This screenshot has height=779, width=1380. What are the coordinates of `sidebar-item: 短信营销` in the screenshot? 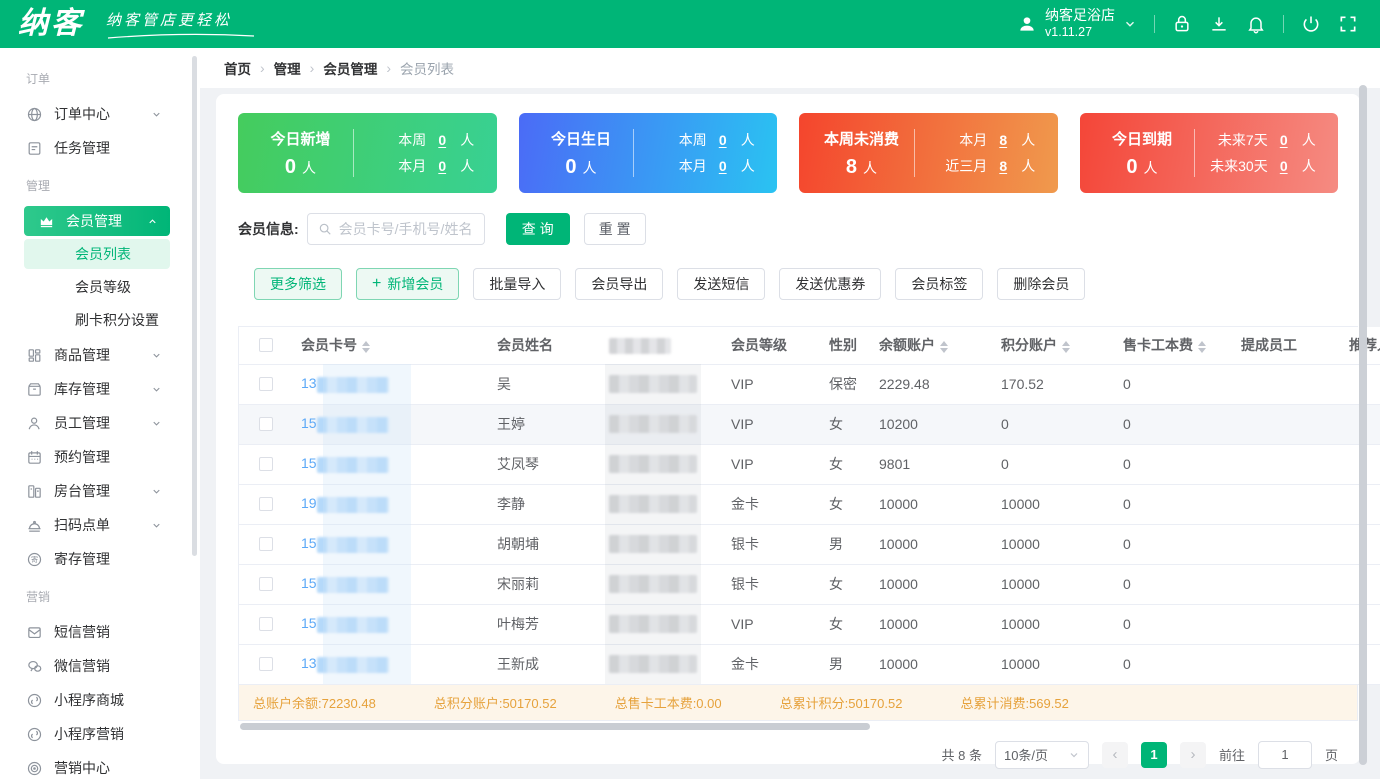 It's located at (100, 632).